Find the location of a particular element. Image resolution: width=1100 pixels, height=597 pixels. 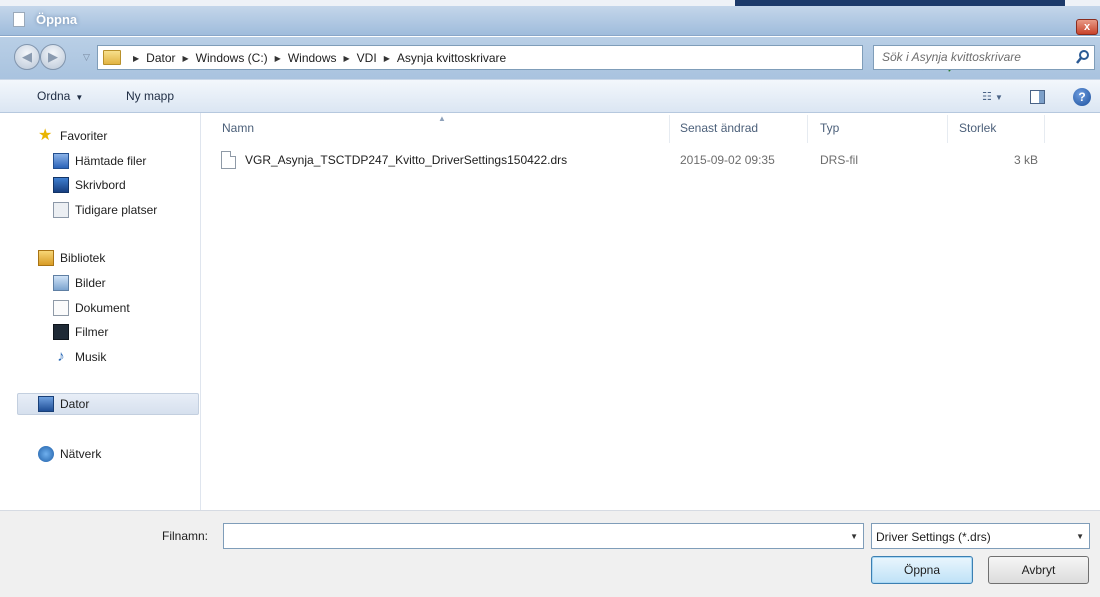

nav-videos: Filmer is located at coordinates (80, 332).